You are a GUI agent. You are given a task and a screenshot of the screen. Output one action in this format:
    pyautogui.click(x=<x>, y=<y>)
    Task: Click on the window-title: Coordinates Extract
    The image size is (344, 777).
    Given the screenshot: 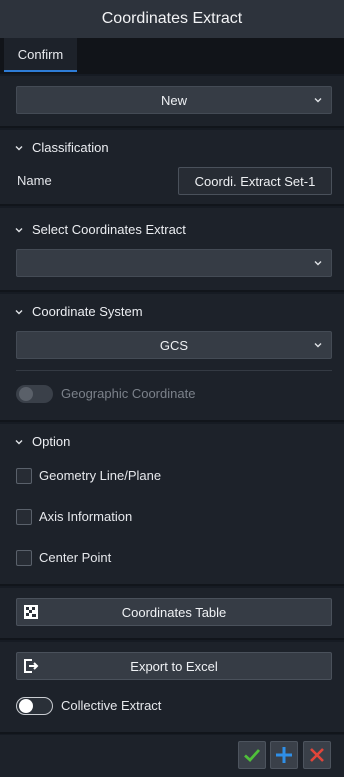 What is the action you would take?
    pyautogui.click(x=172, y=19)
    